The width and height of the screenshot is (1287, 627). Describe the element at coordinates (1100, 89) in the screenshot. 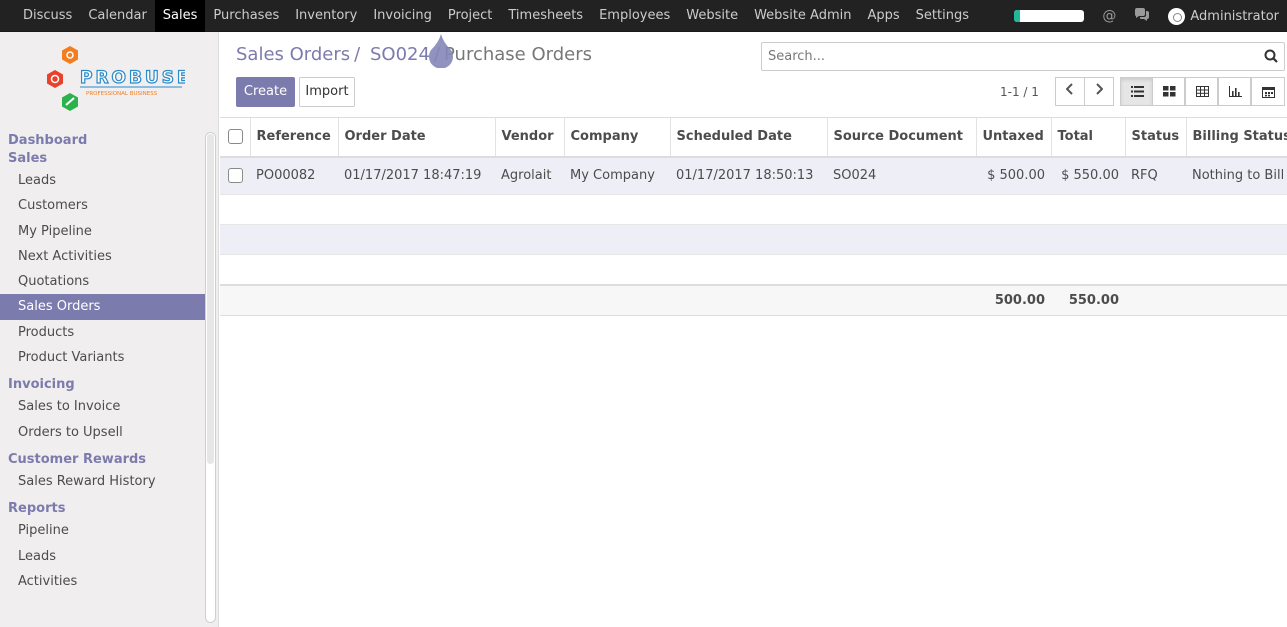

I see `chevron-right-icon` at that location.